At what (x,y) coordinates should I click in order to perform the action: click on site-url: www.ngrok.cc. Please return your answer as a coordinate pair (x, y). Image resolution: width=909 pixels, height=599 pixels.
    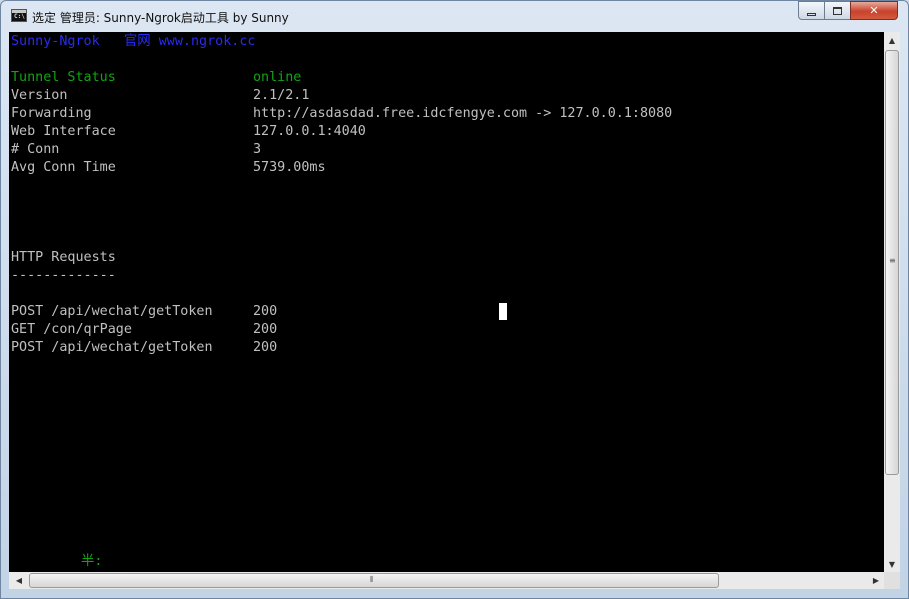
    Looking at the image, I should click on (207, 41).